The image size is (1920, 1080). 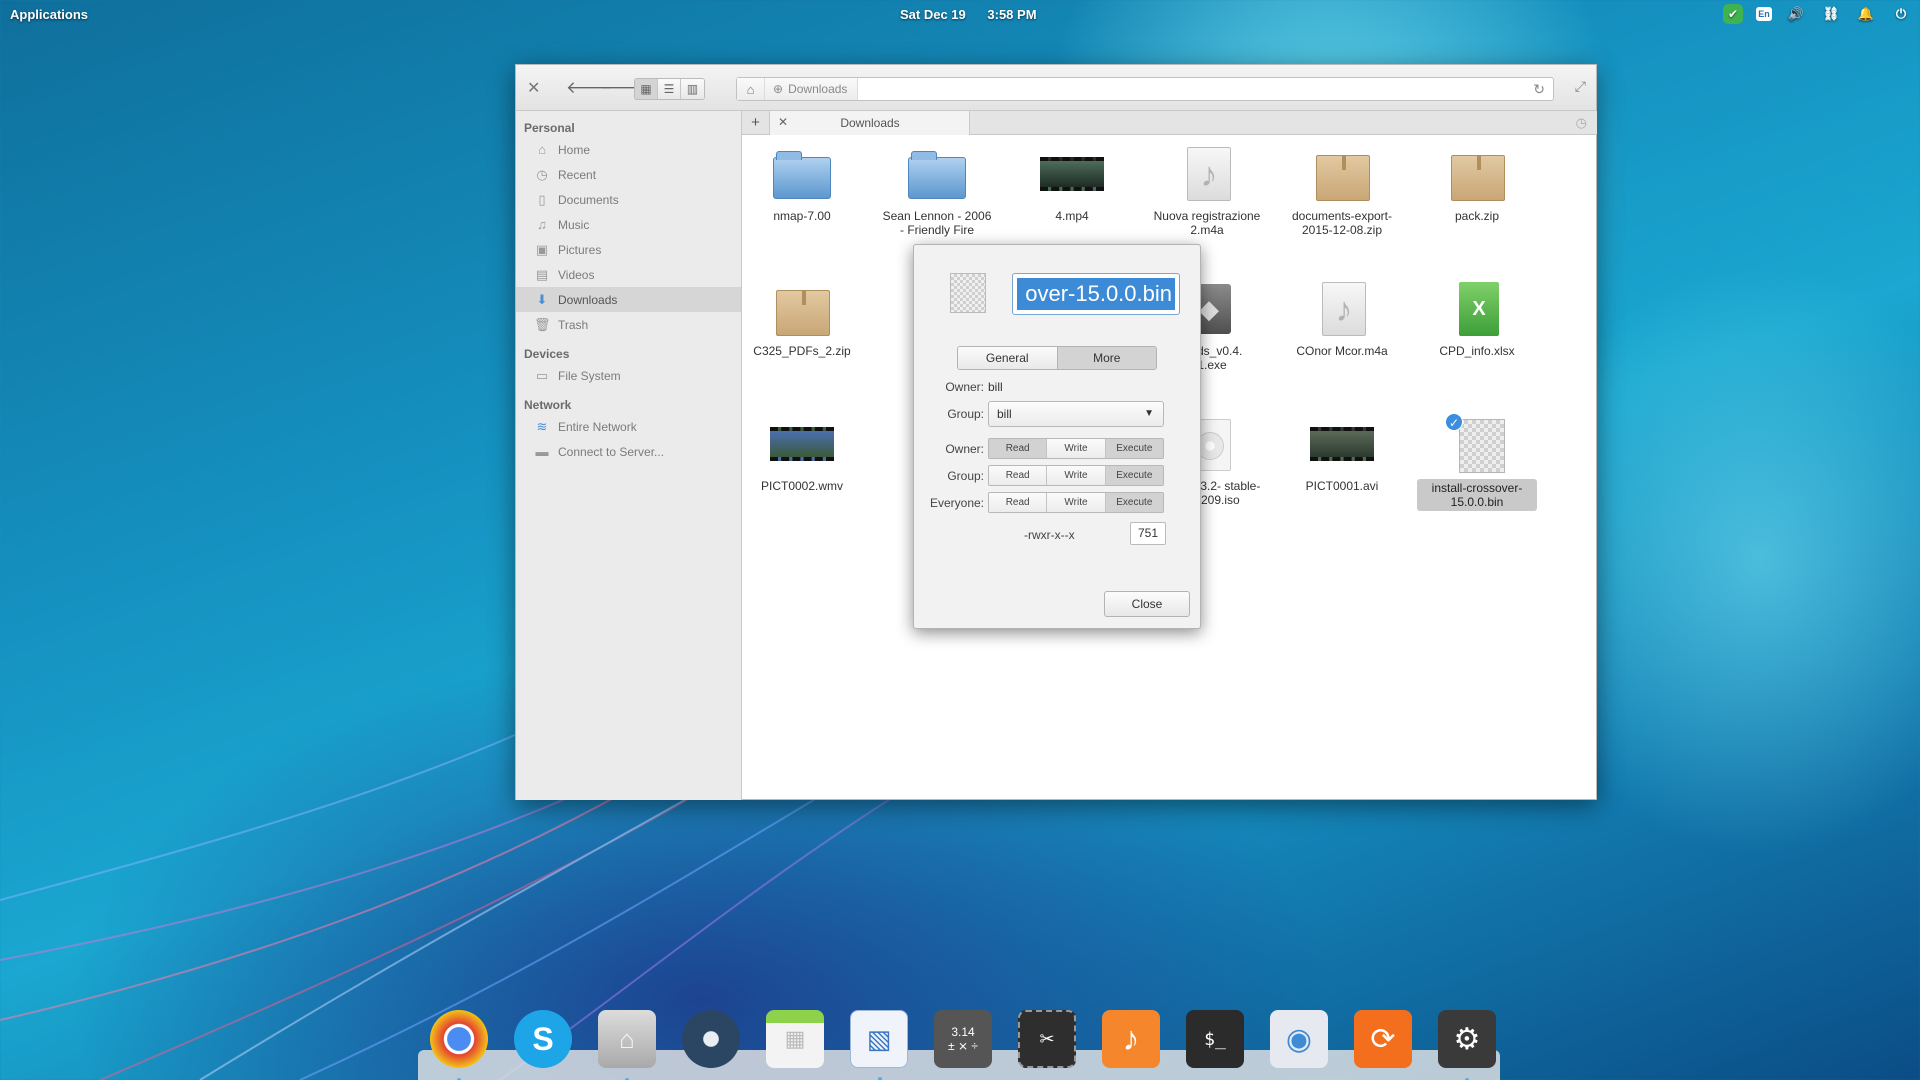 What do you see at coordinates (1477, 216) in the screenshot?
I see `file-label: pack.zip` at bounding box center [1477, 216].